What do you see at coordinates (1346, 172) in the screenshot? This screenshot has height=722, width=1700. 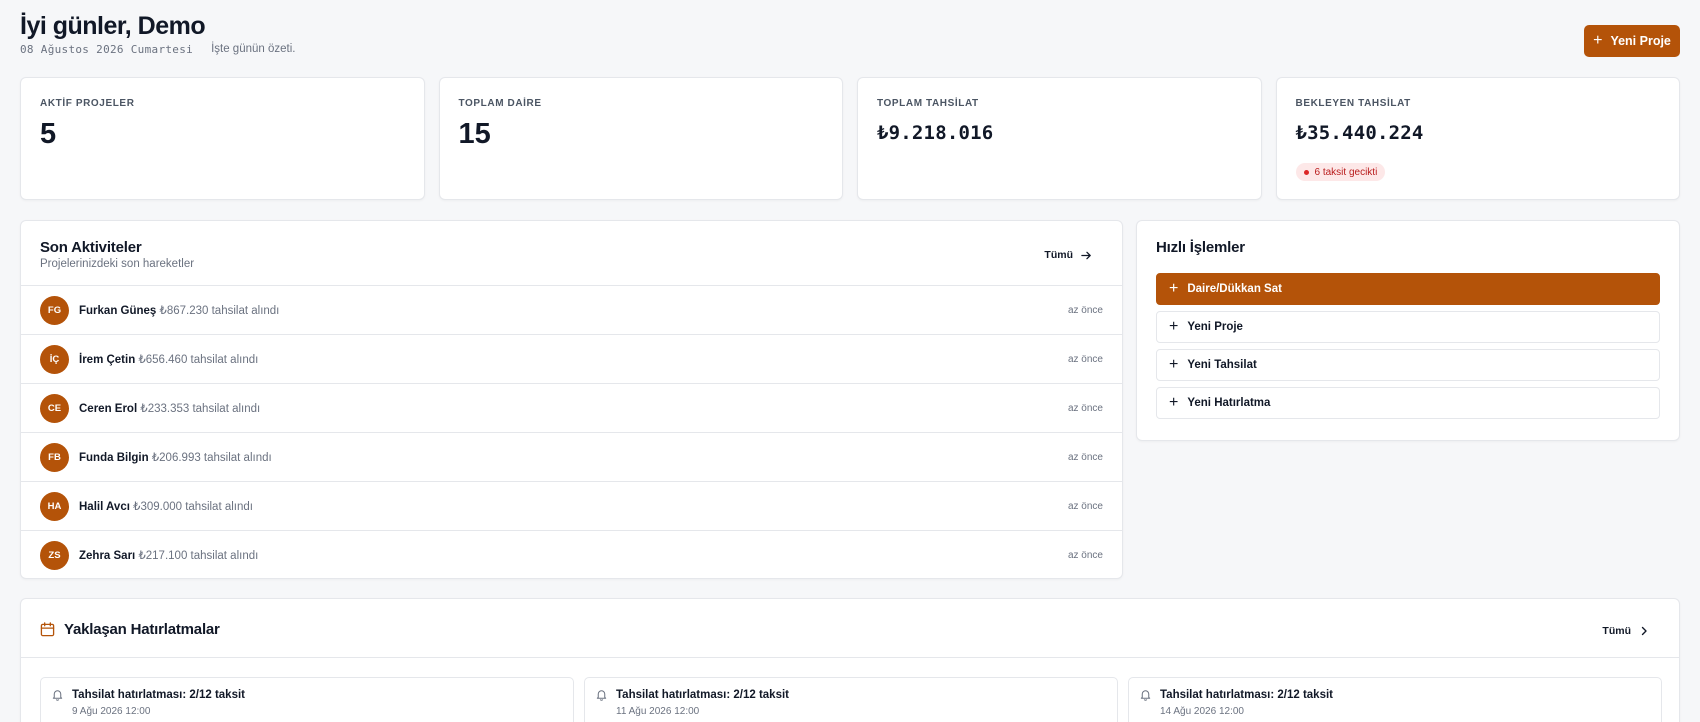 I see `overdue-badge-text: 6 taksit gecikti` at bounding box center [1346, 172].